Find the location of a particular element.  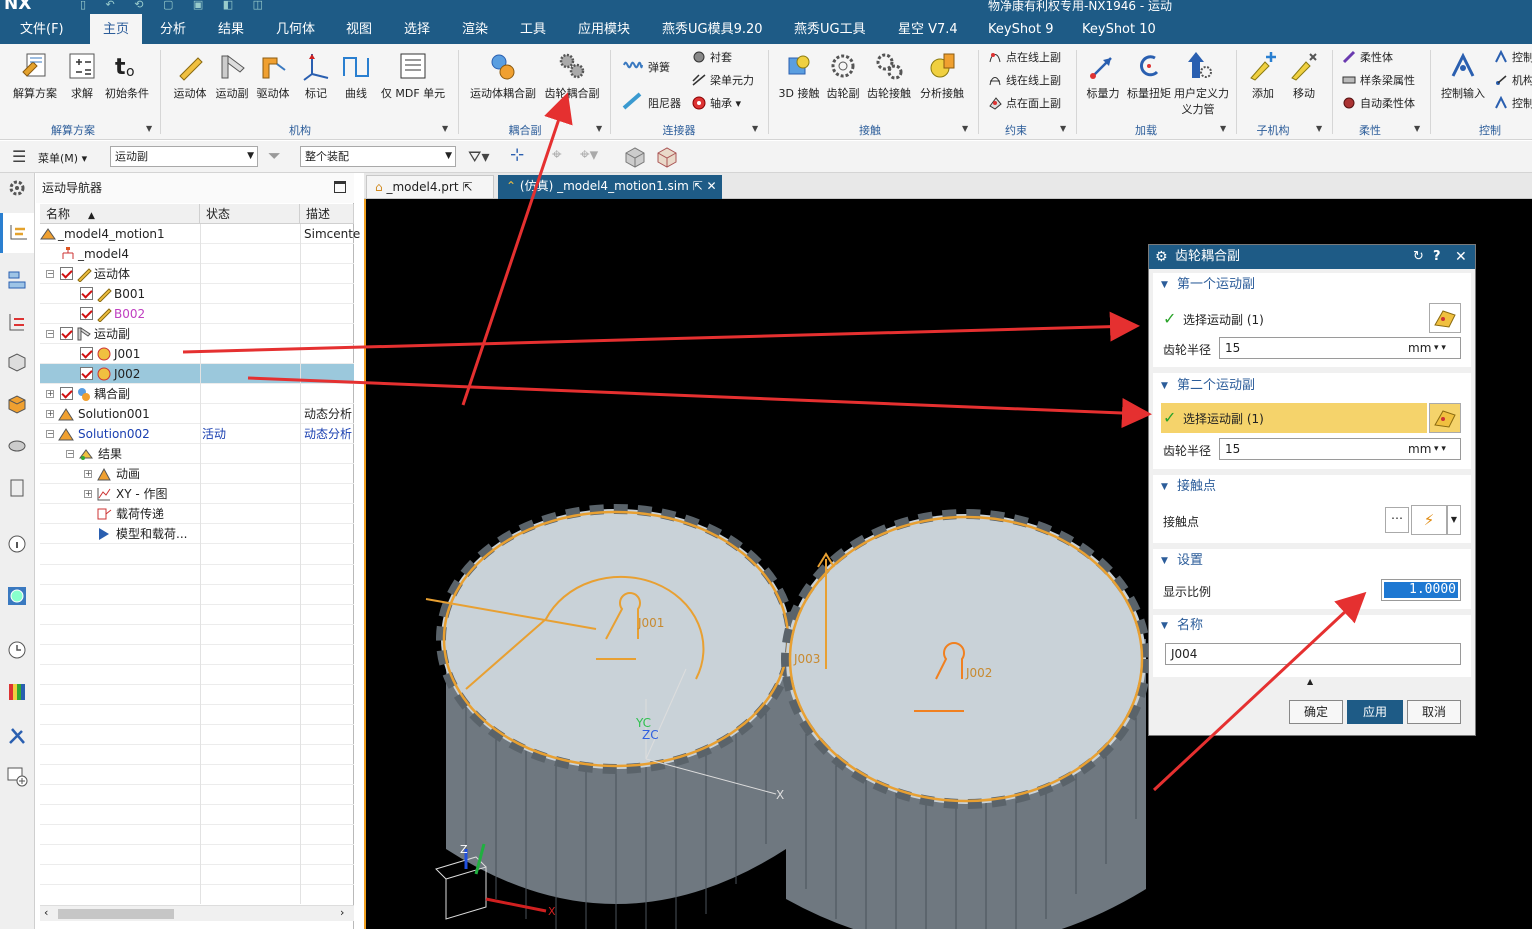

display-scale-input: 1.0000 is located at coordinates (1421, 590).